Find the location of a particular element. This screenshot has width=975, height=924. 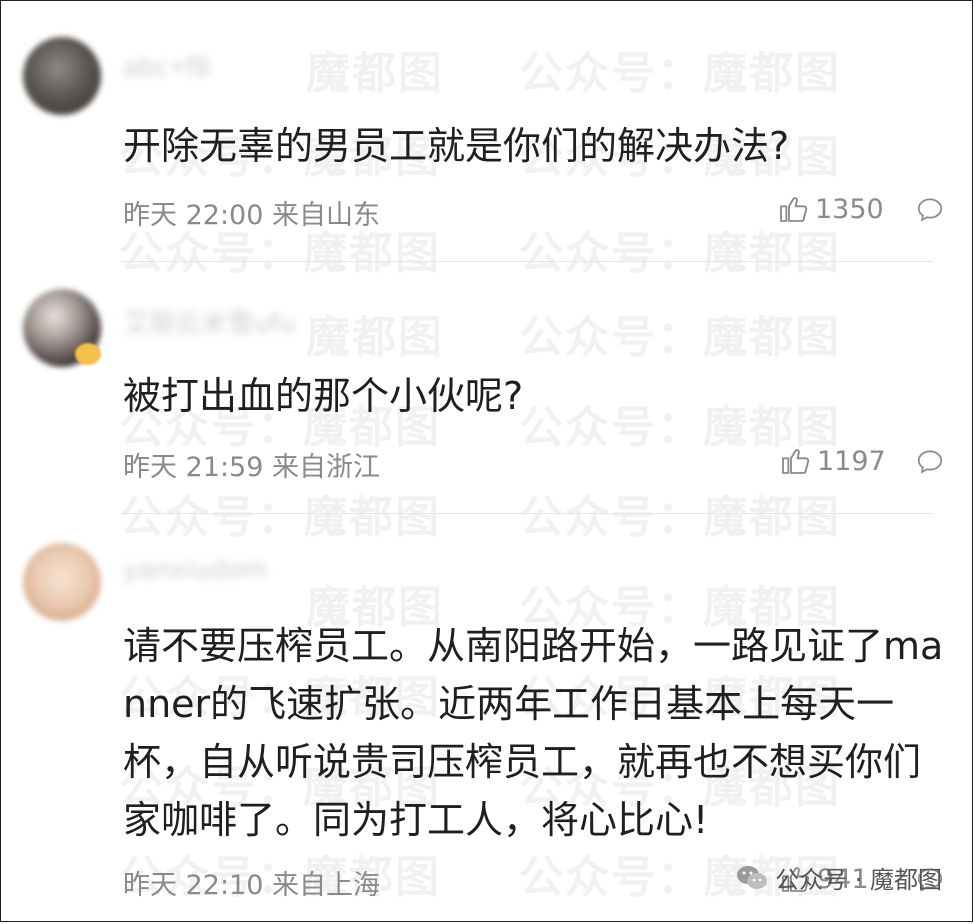

comment-meta: 昨天 22:10 来自上海 is located at coordinates (251, 885).